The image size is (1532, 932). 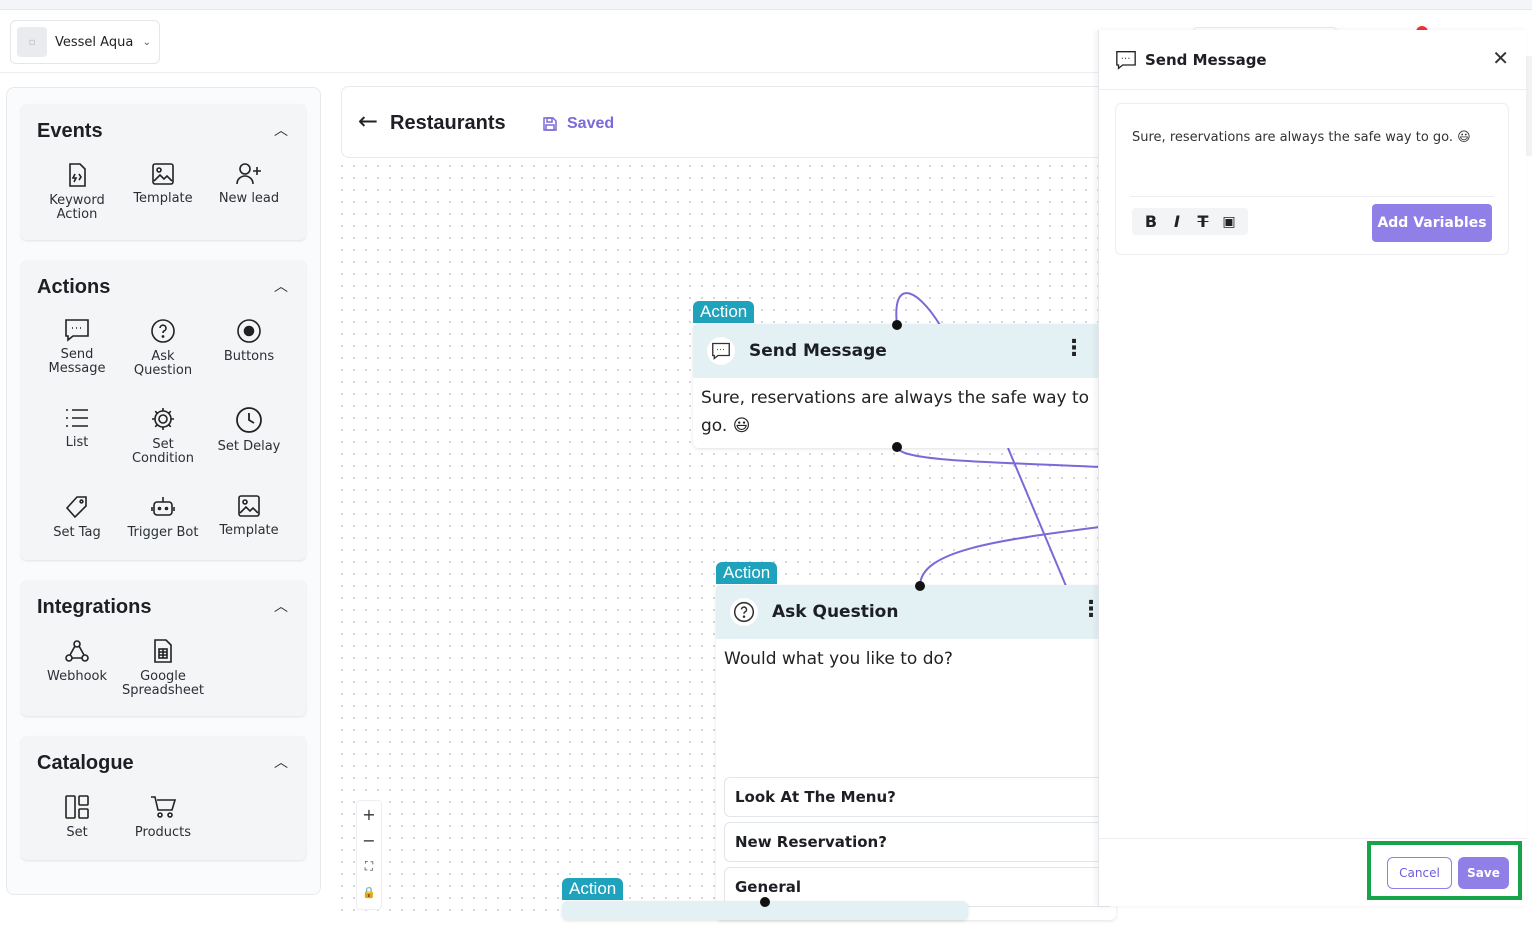 I want to click on cancel-button: Cancel, so click(x=1419, y=873).